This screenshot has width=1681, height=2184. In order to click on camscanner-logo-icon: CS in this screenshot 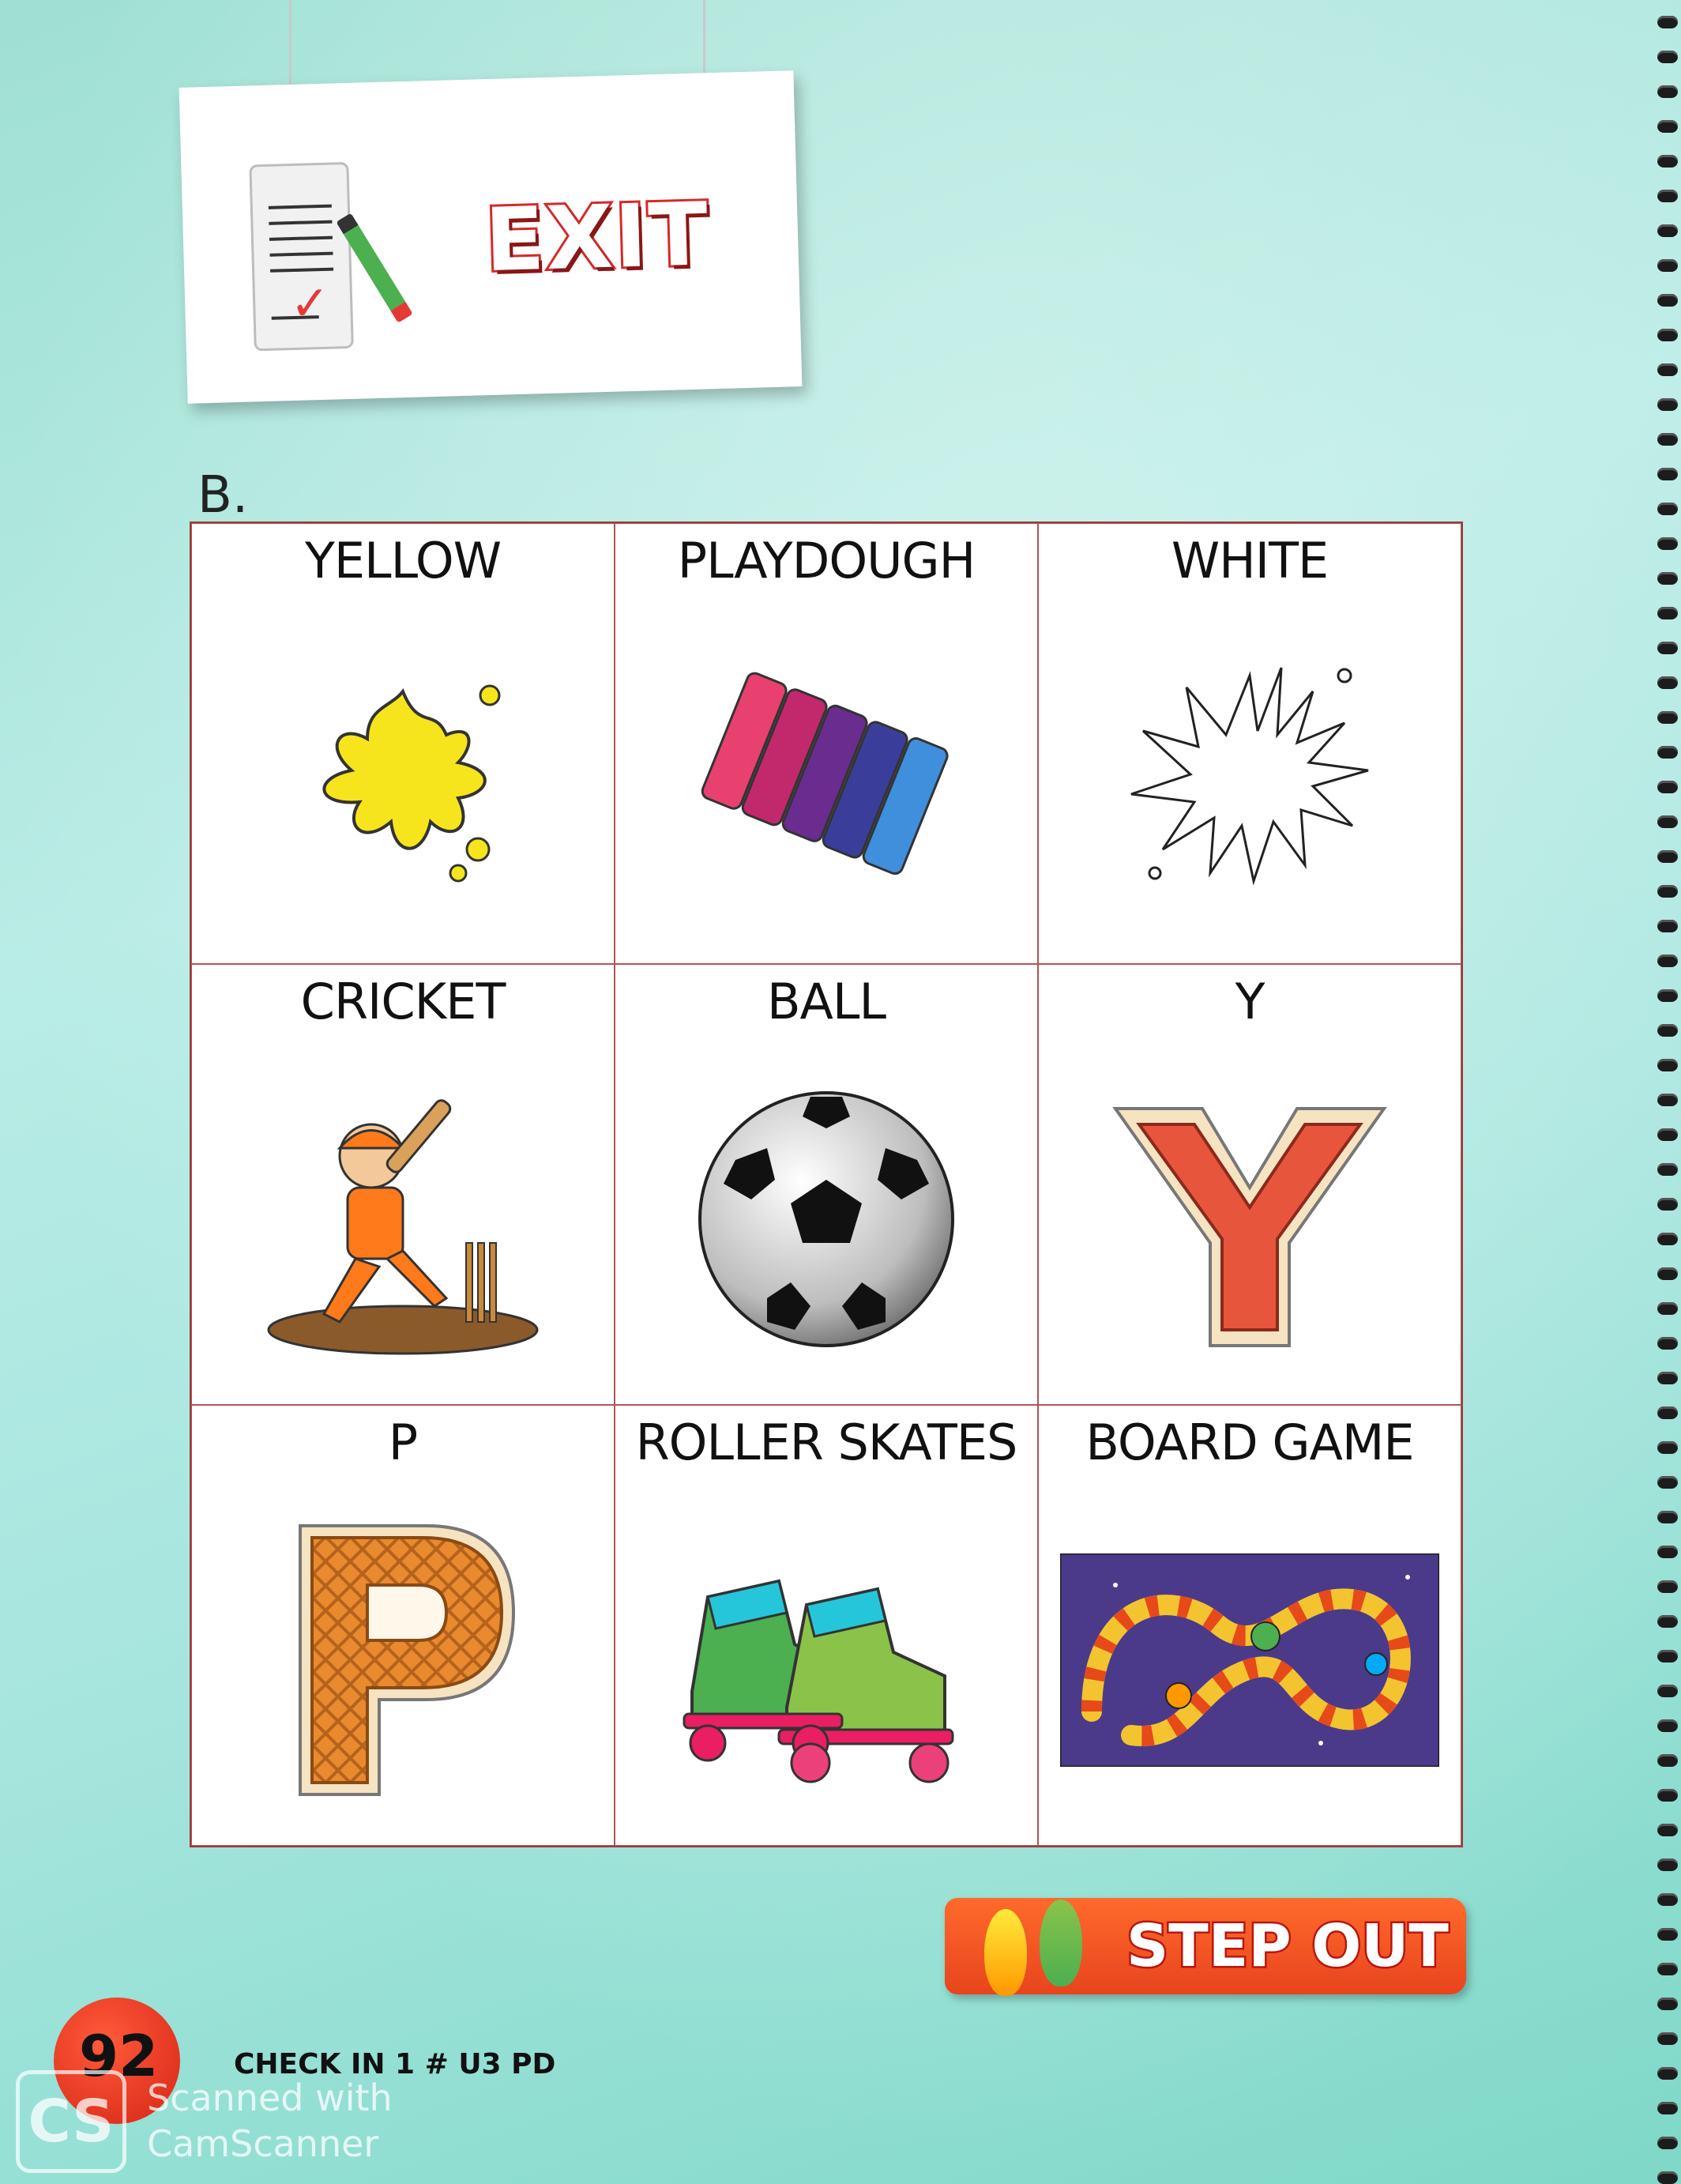, I will do `click(71, 2121)`.